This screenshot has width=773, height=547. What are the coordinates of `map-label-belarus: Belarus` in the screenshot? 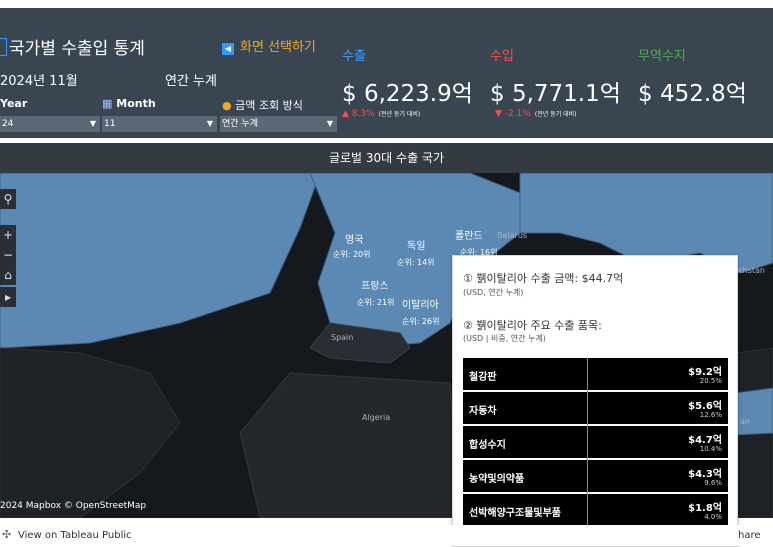 It's located at (512, 235).